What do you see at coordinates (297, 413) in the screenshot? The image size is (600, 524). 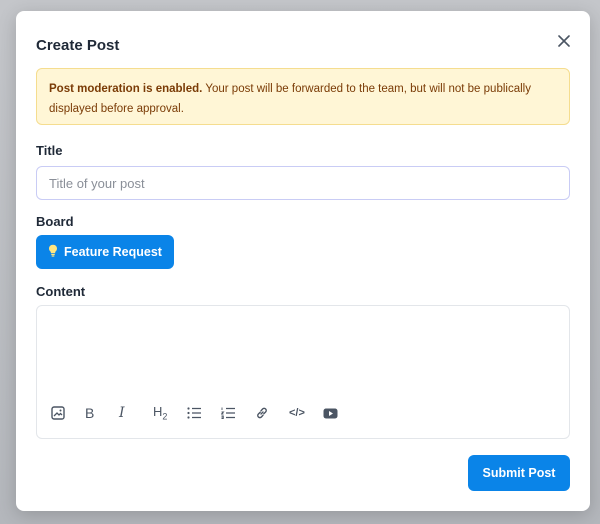 I see `code-icon: </>` at bounding box center [297, 413].